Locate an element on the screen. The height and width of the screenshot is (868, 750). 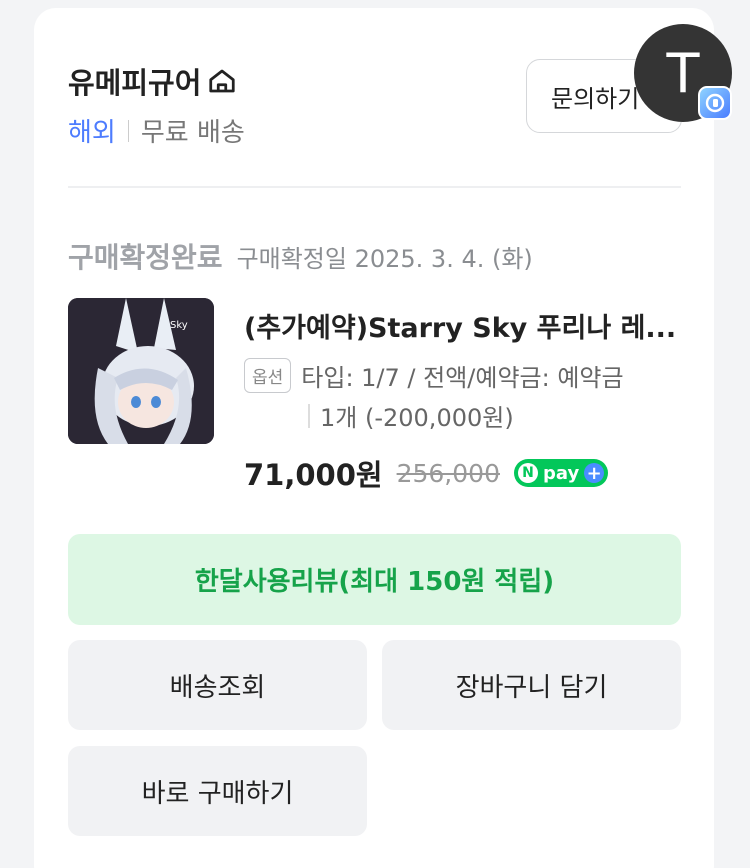
option-badge: 옵션 is located at coordinates (268, 375).